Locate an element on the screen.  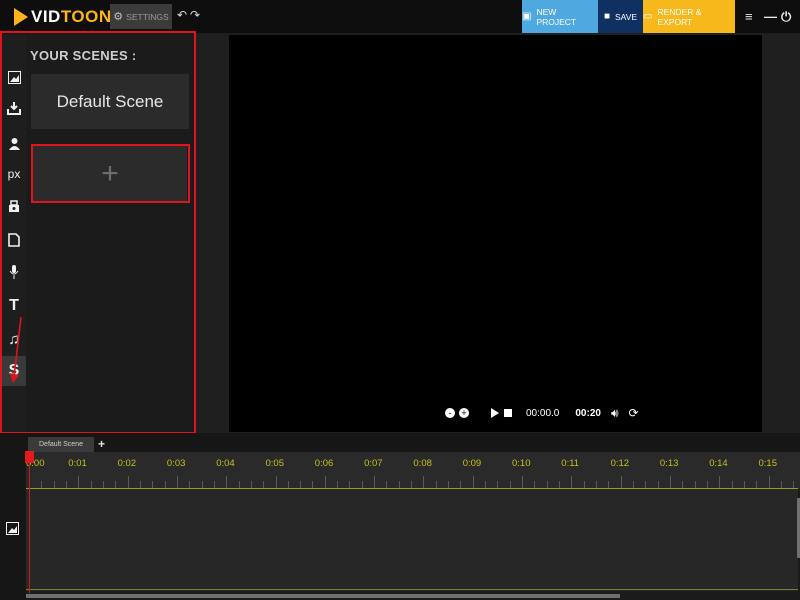
ruler-label: 0:08 is located at coordinates (422, 463).